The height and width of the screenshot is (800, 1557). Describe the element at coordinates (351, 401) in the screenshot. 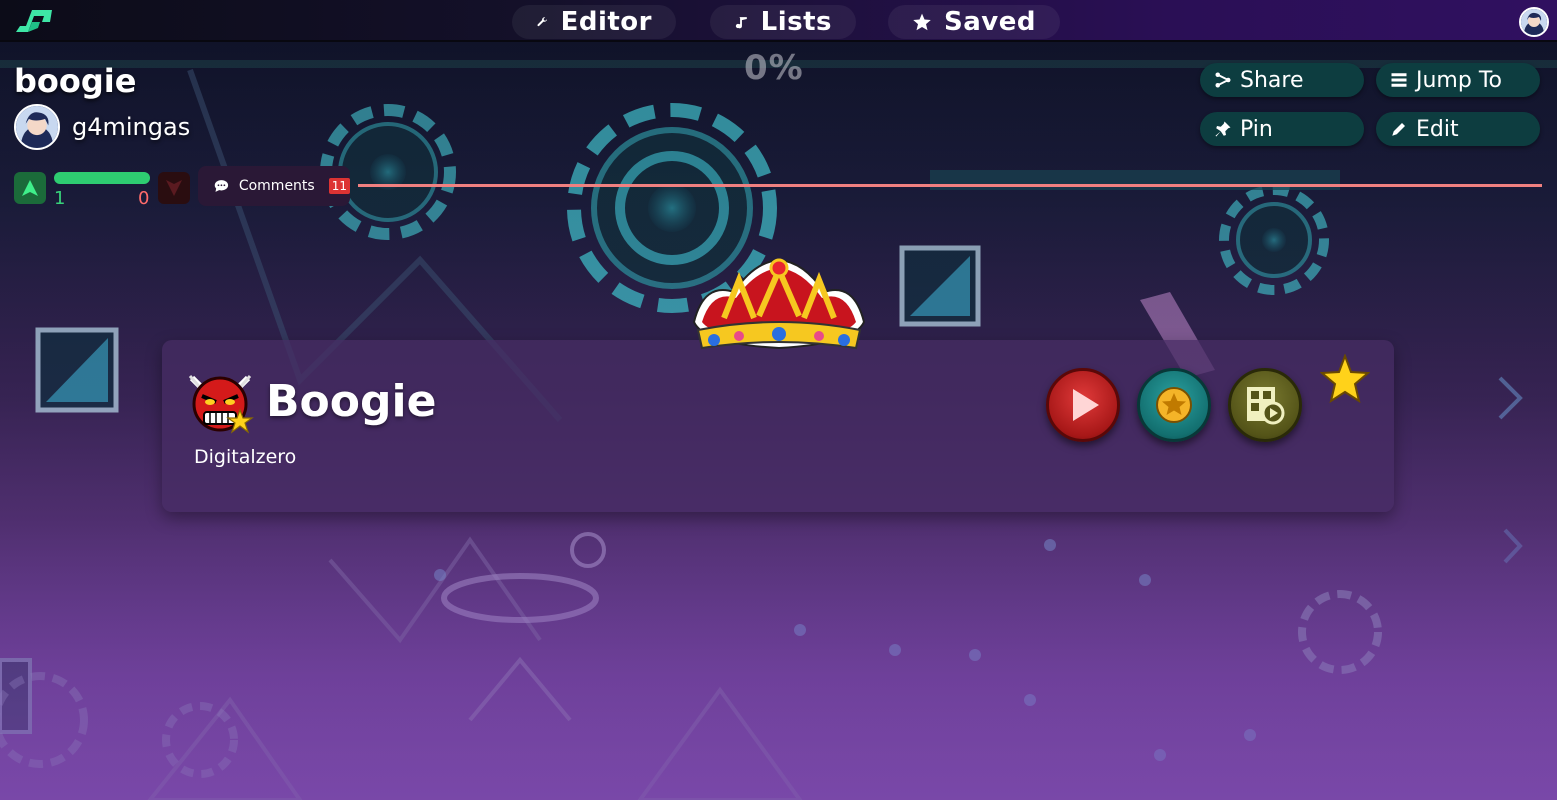

I see `level-name: Boogie` at that location.